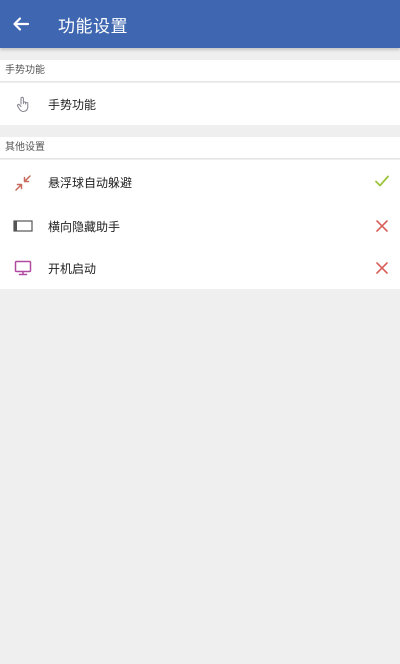  I want to click on setting-row-horizontal-hide: 横向隐藏助手, so click(200, 226).